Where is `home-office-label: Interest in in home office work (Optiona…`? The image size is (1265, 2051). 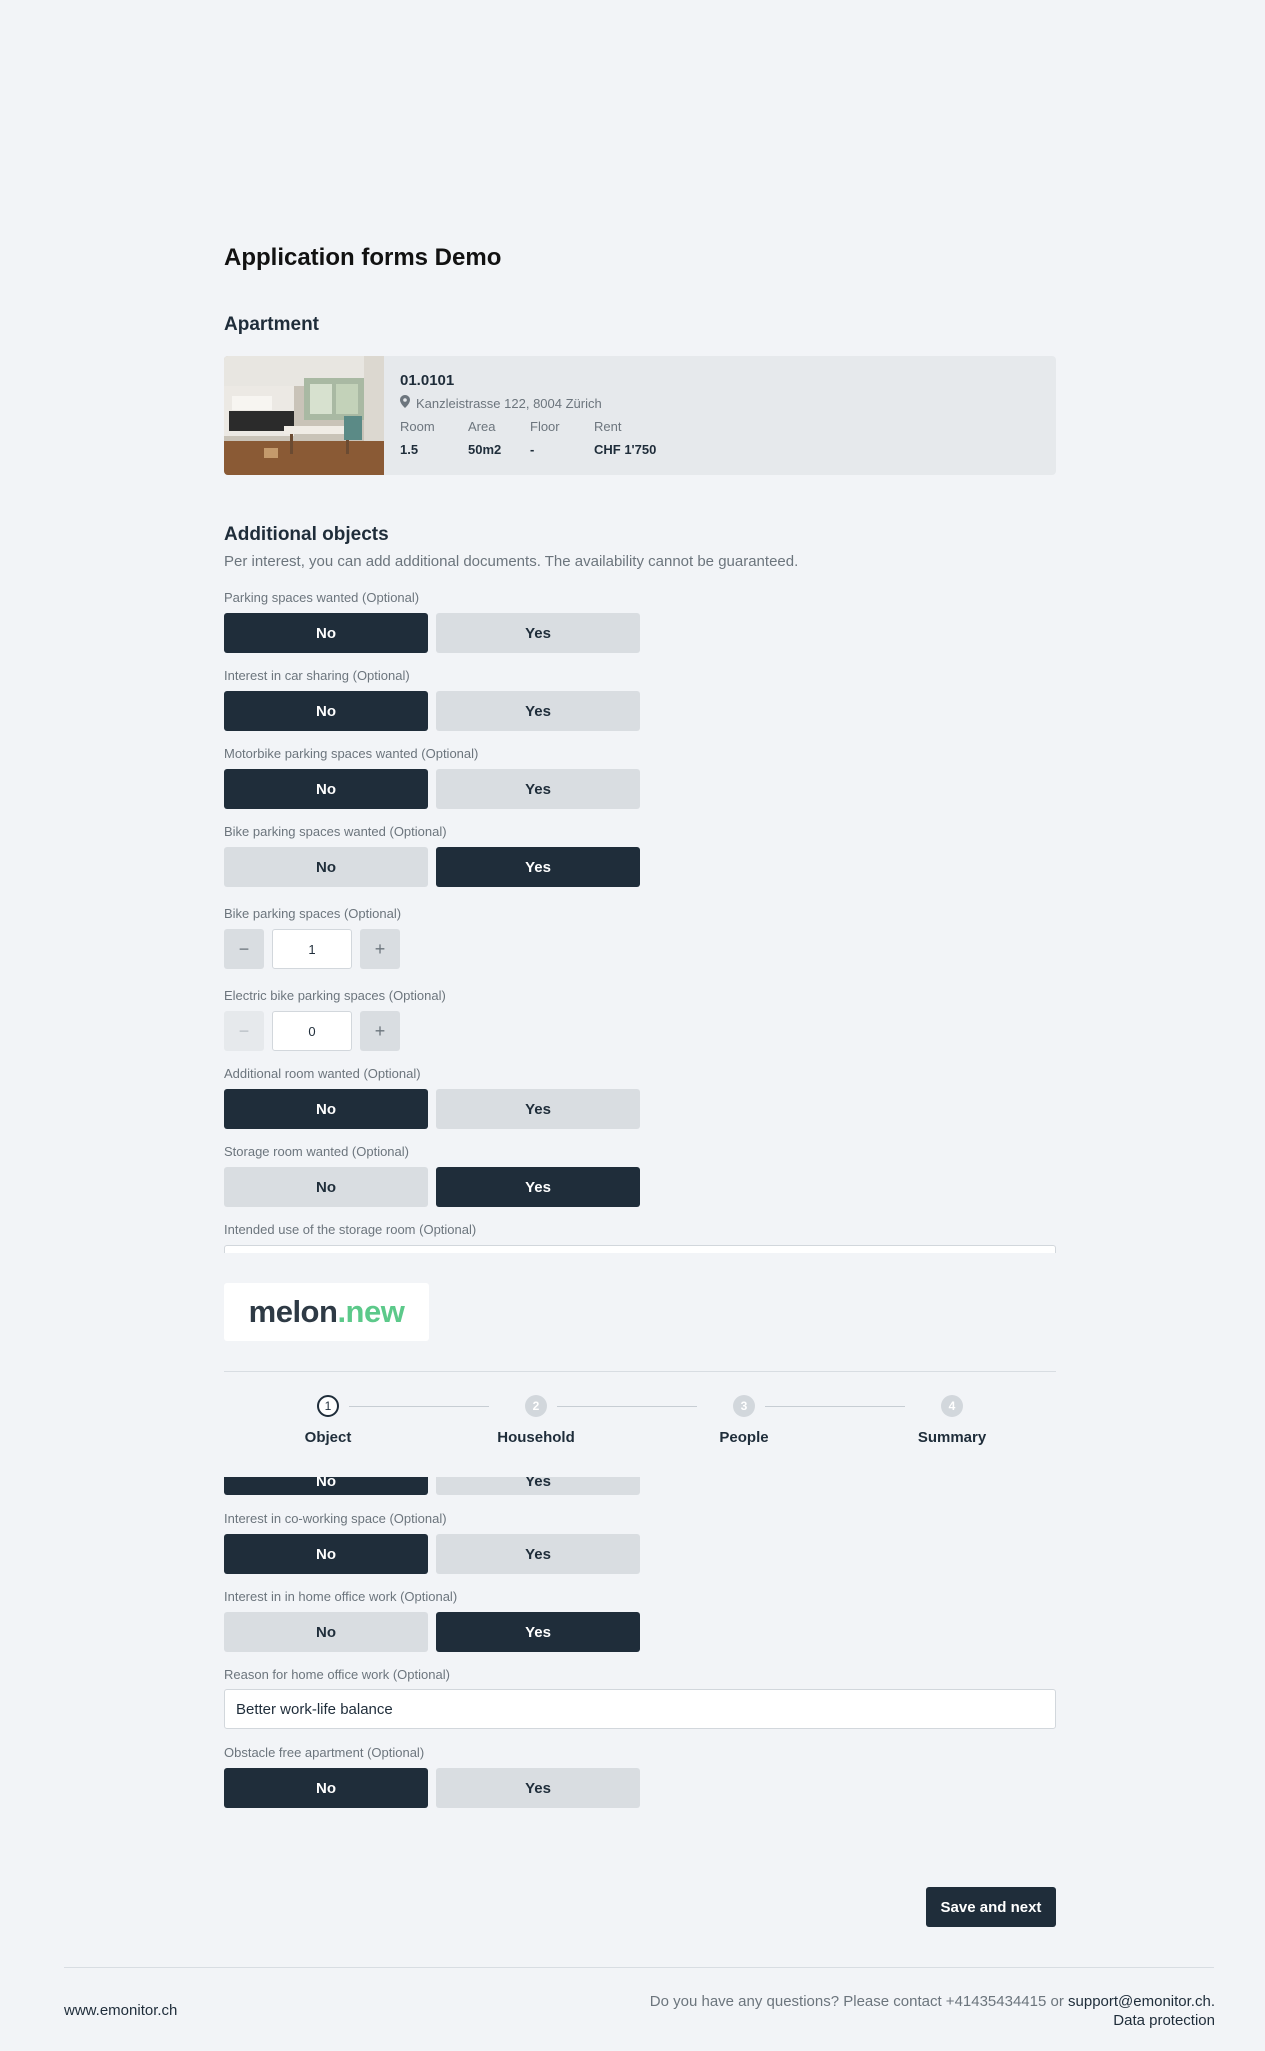
home-office-label: Interest in in home office work (Optiona… is located at coordinates (341, 1596).